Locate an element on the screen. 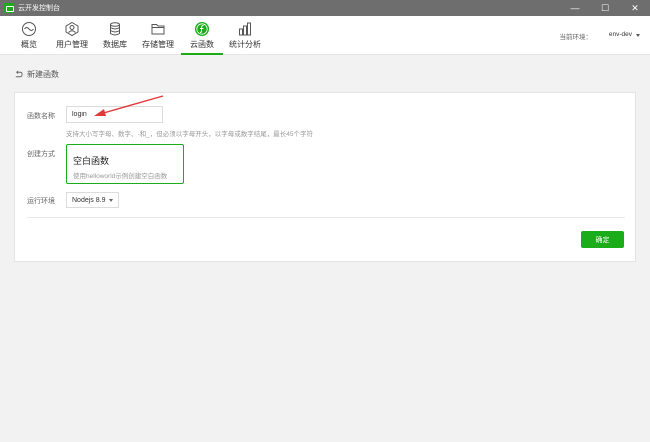 The width and height of the screenshot is (650, 442). function-name-hint: 支持大小写字母、数字、-和_，但必须以字母开头，以字母或数字结尾，最长45个字符 is located at coordinates (190, 134).